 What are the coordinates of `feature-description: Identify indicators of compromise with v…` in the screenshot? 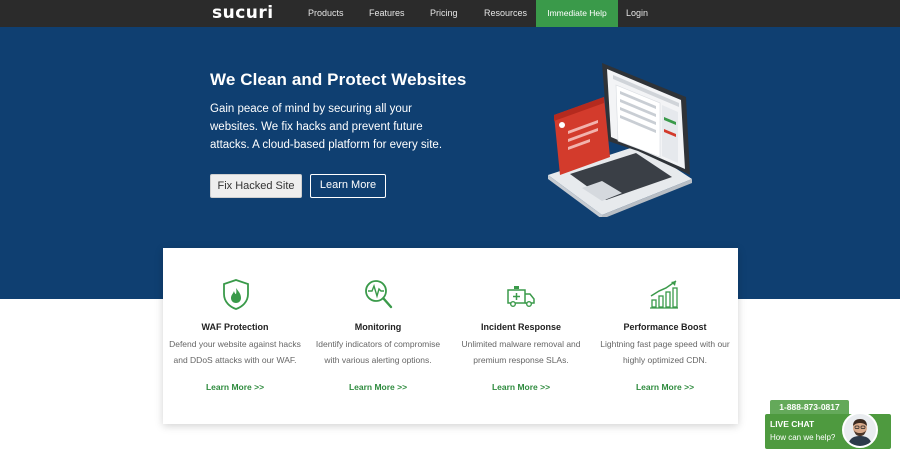 It's located at (378, 352).